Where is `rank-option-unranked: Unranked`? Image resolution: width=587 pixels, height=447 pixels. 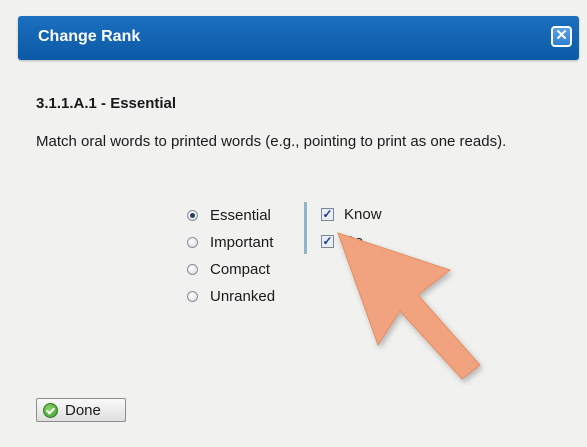
rank-option-unranked: Unranked is located at coordinates (231, 296).